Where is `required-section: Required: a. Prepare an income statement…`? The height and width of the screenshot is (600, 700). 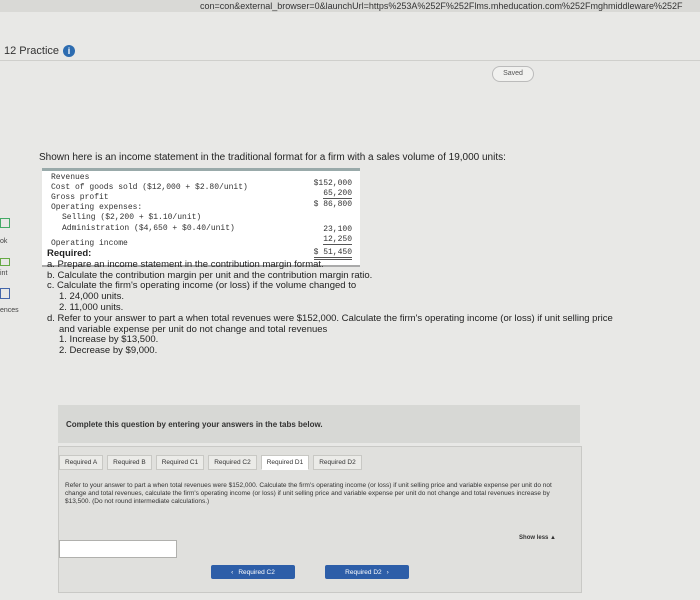 required-section: Required: a. Prepare an income statement… is located at coordinates (330, 302).